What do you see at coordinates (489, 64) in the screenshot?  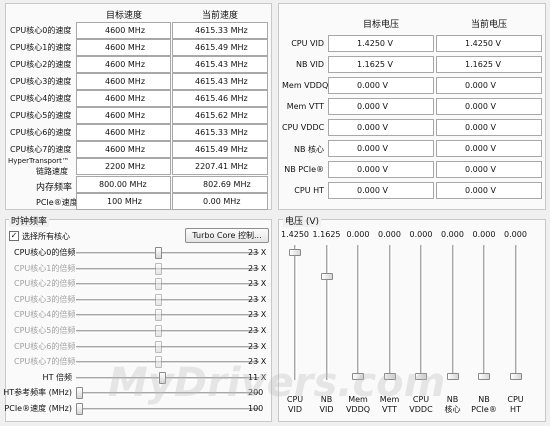 I see `voltage-current-field: 1.1625 V` at bounding box center [489, 64].